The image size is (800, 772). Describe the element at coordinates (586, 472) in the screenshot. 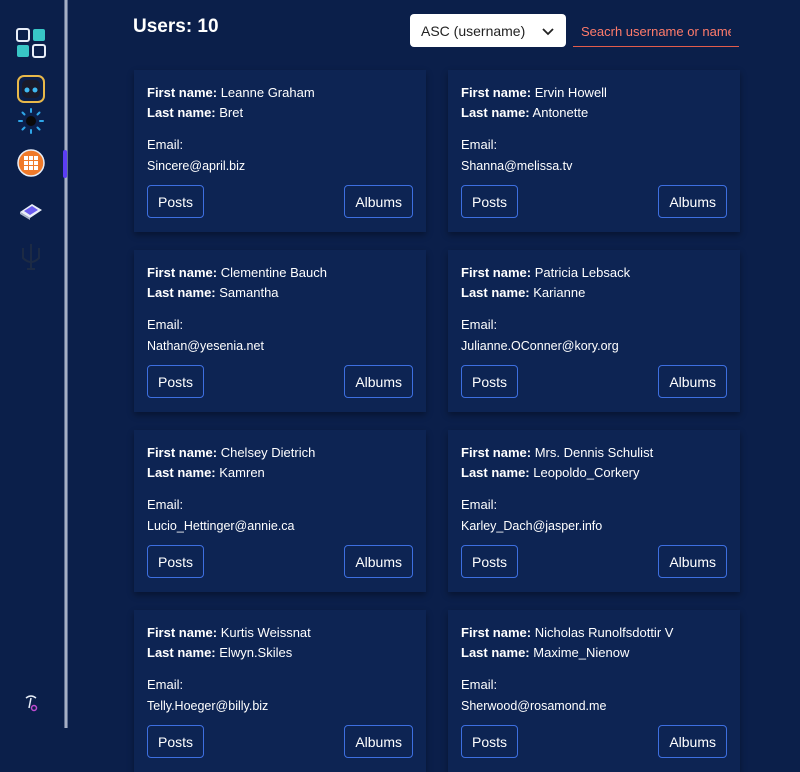

I see `last-name-value: Leopoldo_Corkery` at that location.